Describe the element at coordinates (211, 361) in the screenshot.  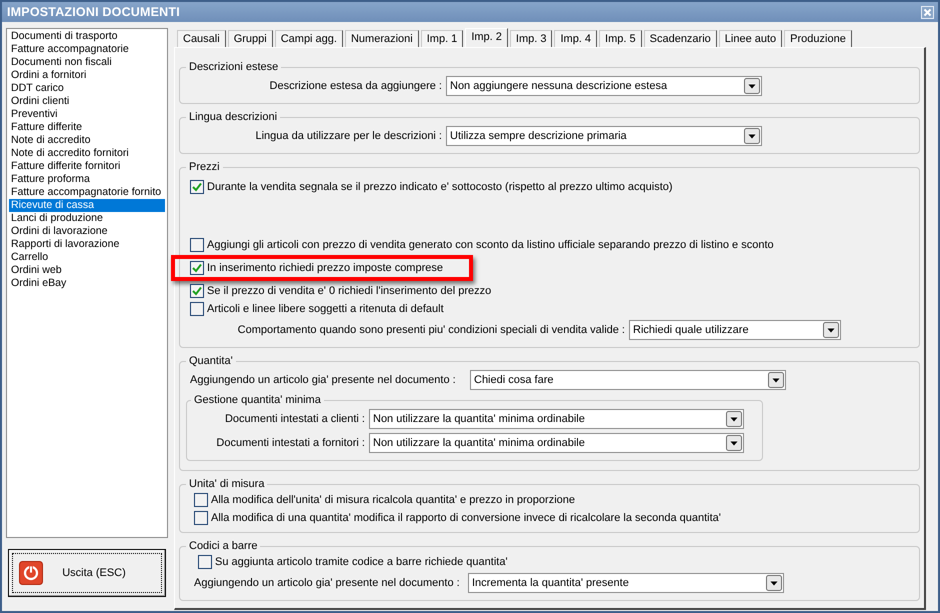
I see `group-title: Quantita'` at that location.